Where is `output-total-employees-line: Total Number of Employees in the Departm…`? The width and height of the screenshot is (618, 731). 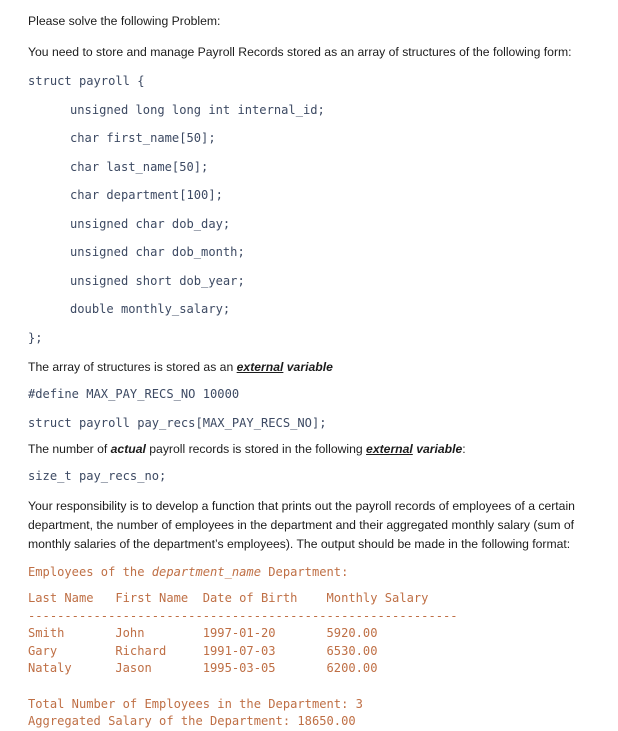 output-total-employees-line: Total Number of Employees in the Departm… is located at coordinates (195, 703).